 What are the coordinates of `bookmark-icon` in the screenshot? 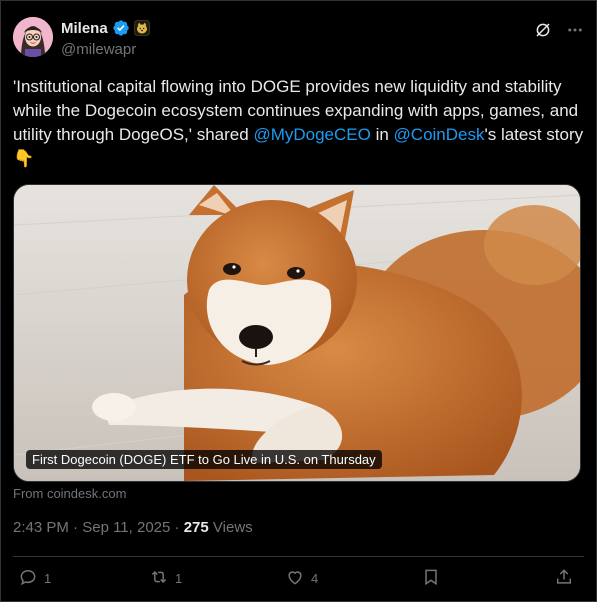 It's located at (431, 578).